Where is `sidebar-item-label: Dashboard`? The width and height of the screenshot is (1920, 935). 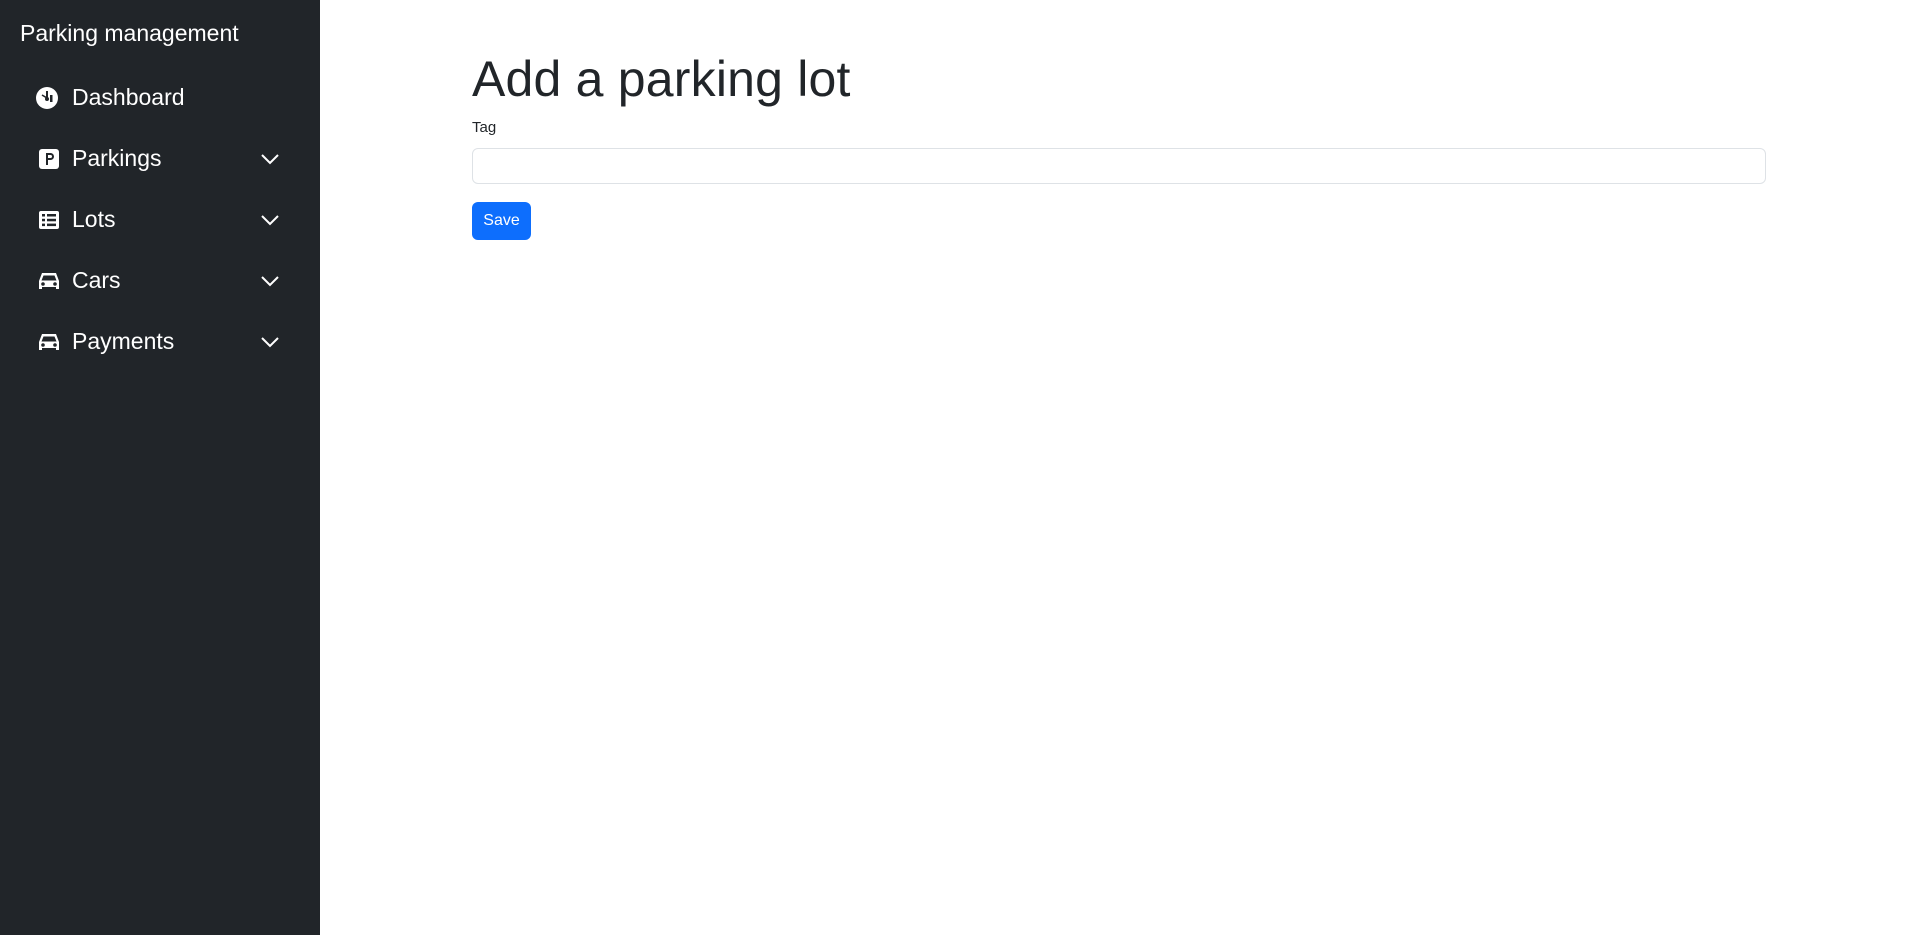 sidebar-item-label: Dashboard is located at coordinates (128, 97).